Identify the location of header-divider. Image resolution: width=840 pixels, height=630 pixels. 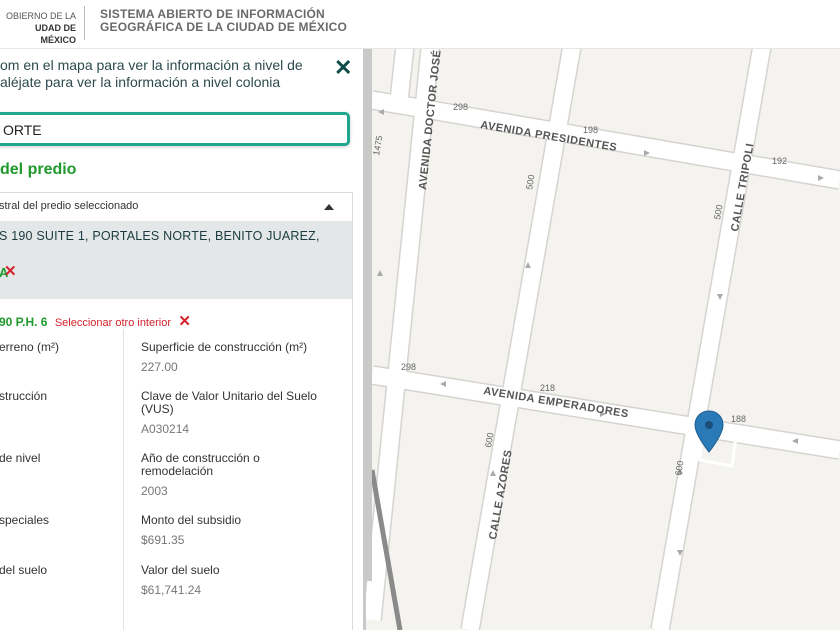
(84, 23).